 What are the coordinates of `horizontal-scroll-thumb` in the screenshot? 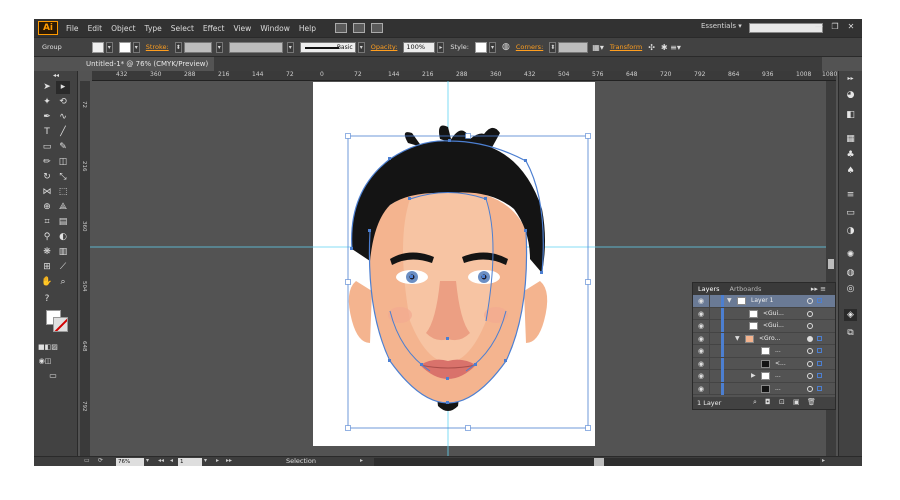 It's located at (599, 462).